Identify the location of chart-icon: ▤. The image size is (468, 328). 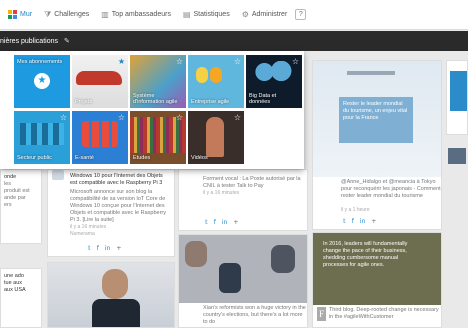
(186, 14).